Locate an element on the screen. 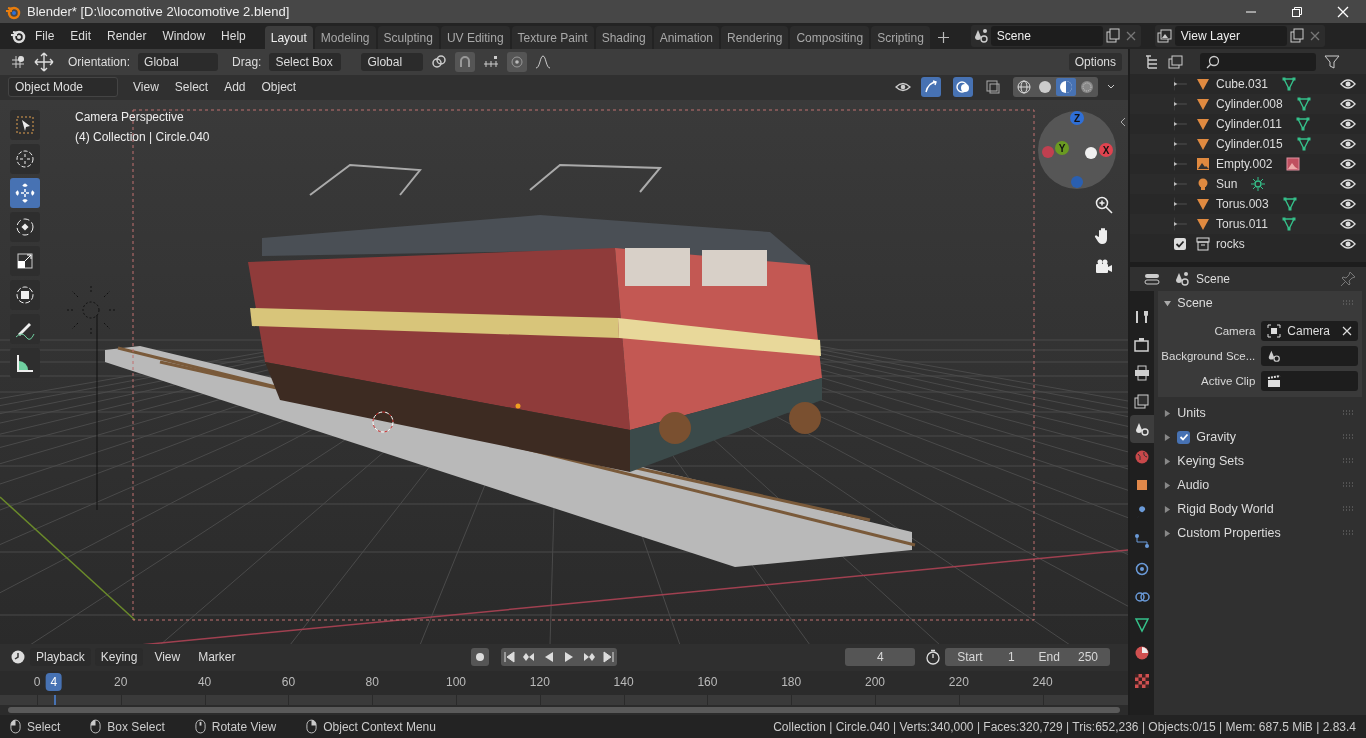  panel-title: Gravity is located at coordinates (1216, 437).